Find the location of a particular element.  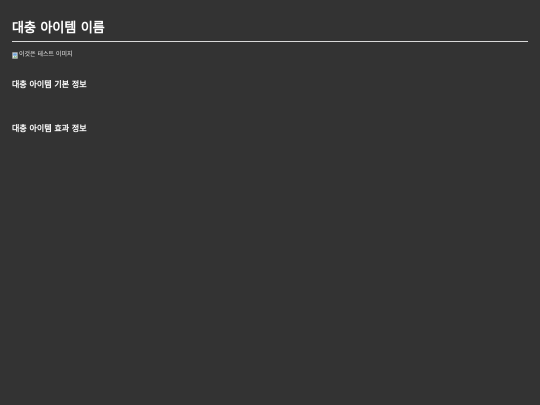

item-title: 대충 아이템 이름 is located at coordinates (58, 28).